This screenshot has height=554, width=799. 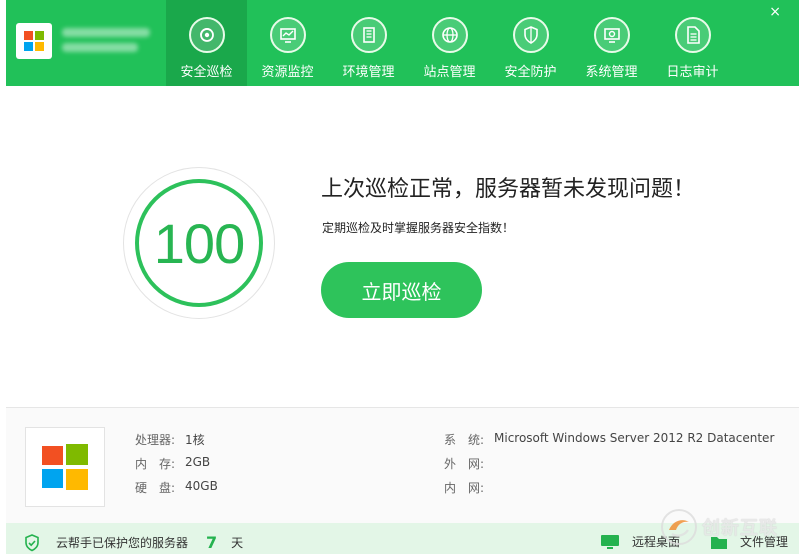 I want to click on tab-label: 系统管理, so click(x=611, y=72).